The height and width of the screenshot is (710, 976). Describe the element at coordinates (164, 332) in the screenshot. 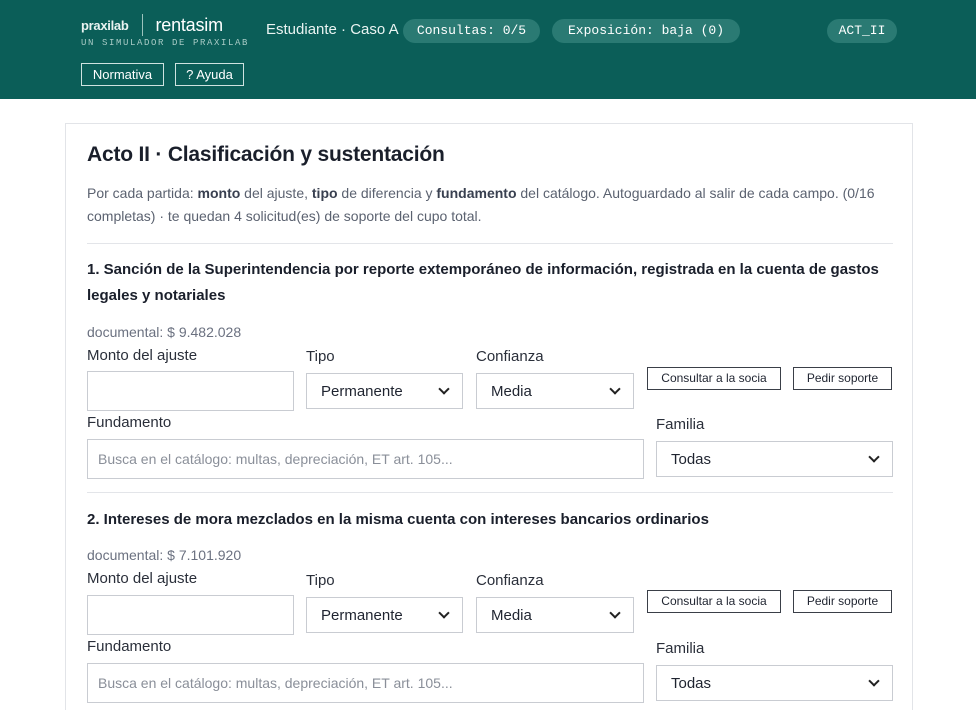

I see `documental-amount: documental: $ 9.482.028` at that location.